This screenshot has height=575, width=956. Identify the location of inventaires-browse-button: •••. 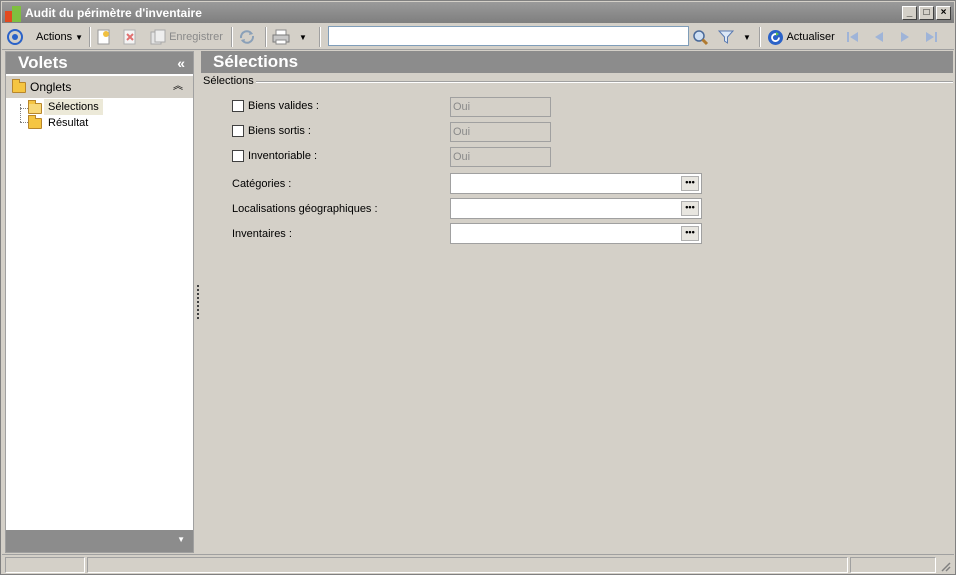
(690, 233).